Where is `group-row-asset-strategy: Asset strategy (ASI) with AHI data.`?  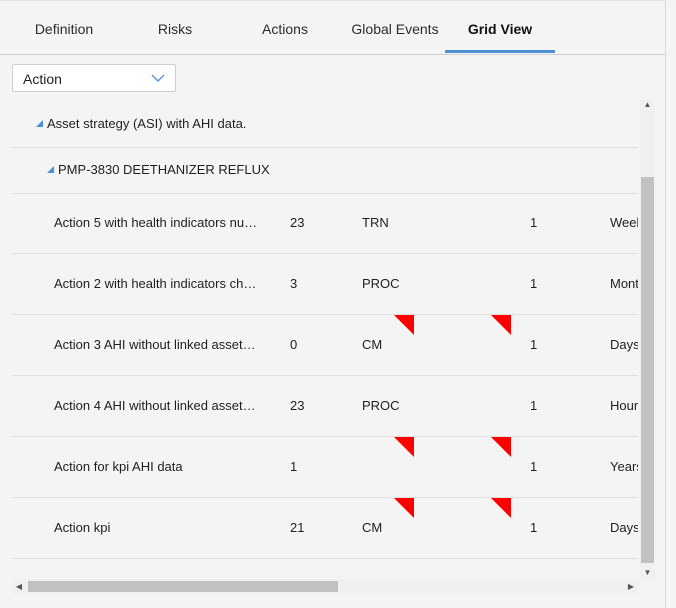 group-row-asset-strategy: Asset strategy (ASI) with AHI data. is located at coordinates (325, 124).